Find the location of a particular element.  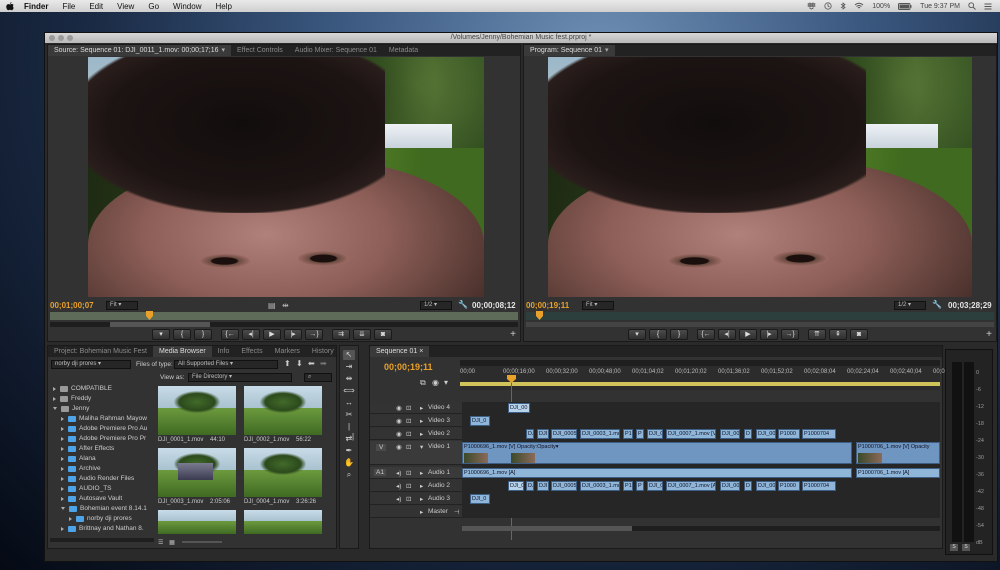

export-frame-button: ◙ is located at coordinates (383, 334).